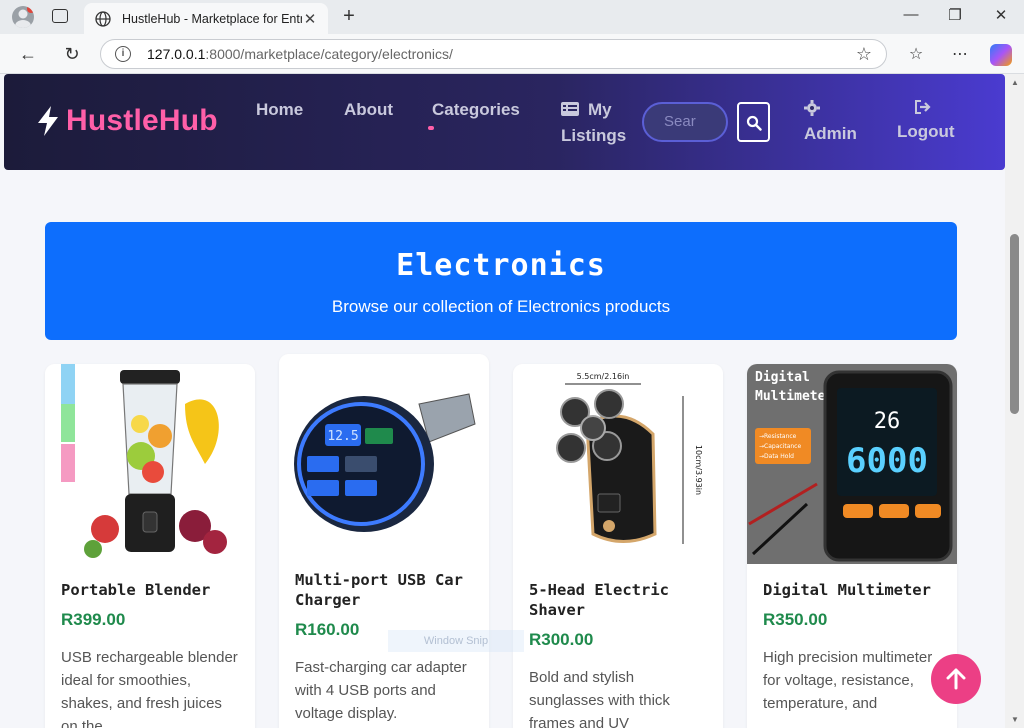 This screenshot has width=1024, height=728. I want to click on search-icon, so click(754, 123).